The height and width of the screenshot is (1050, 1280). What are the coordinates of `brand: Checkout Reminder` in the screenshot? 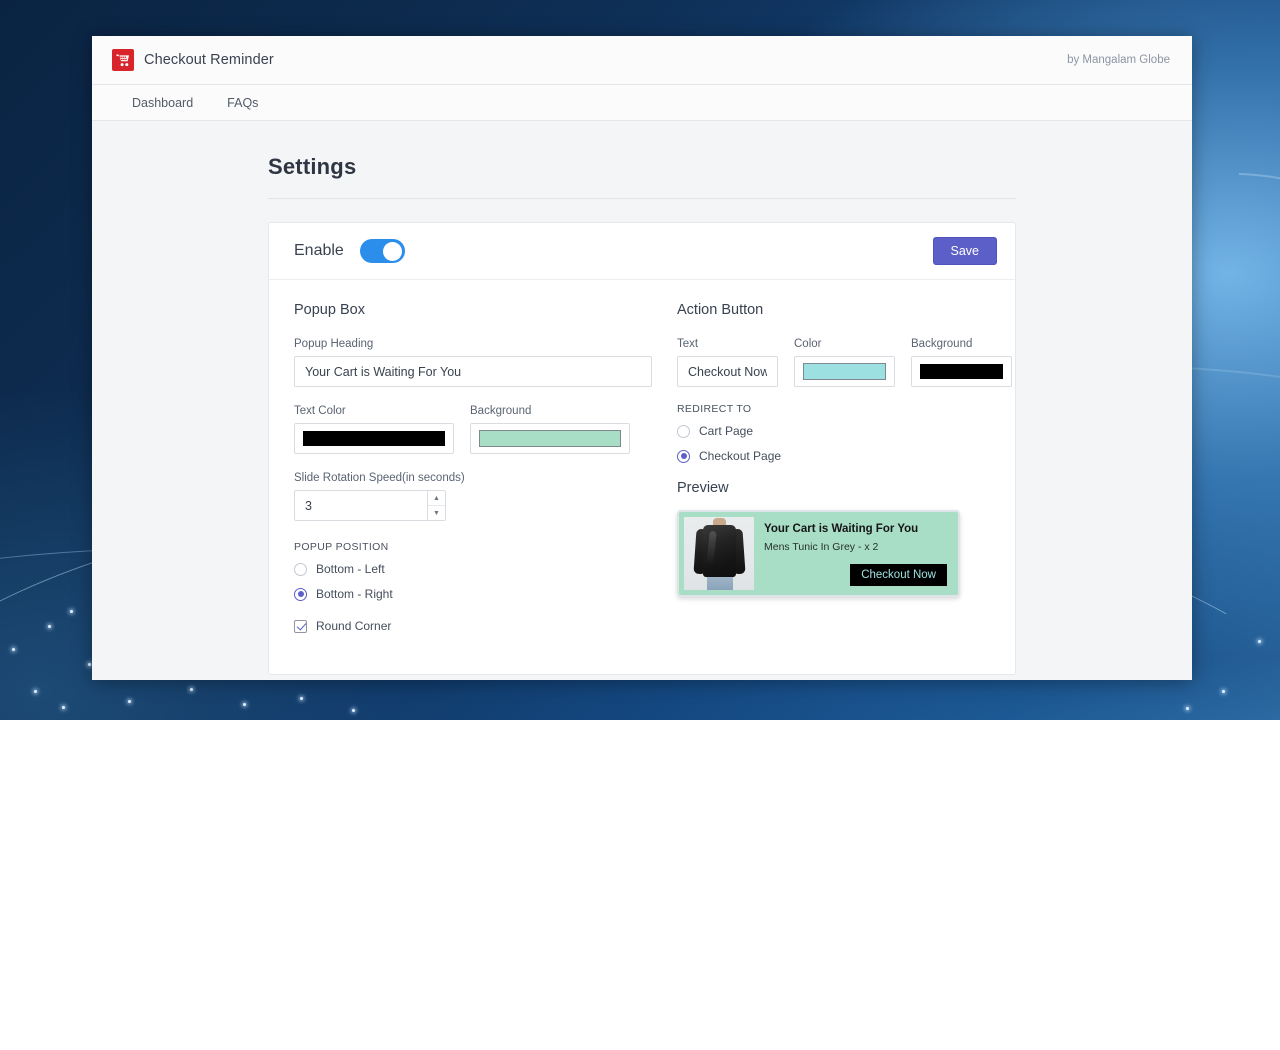 It's located at (193, 60).